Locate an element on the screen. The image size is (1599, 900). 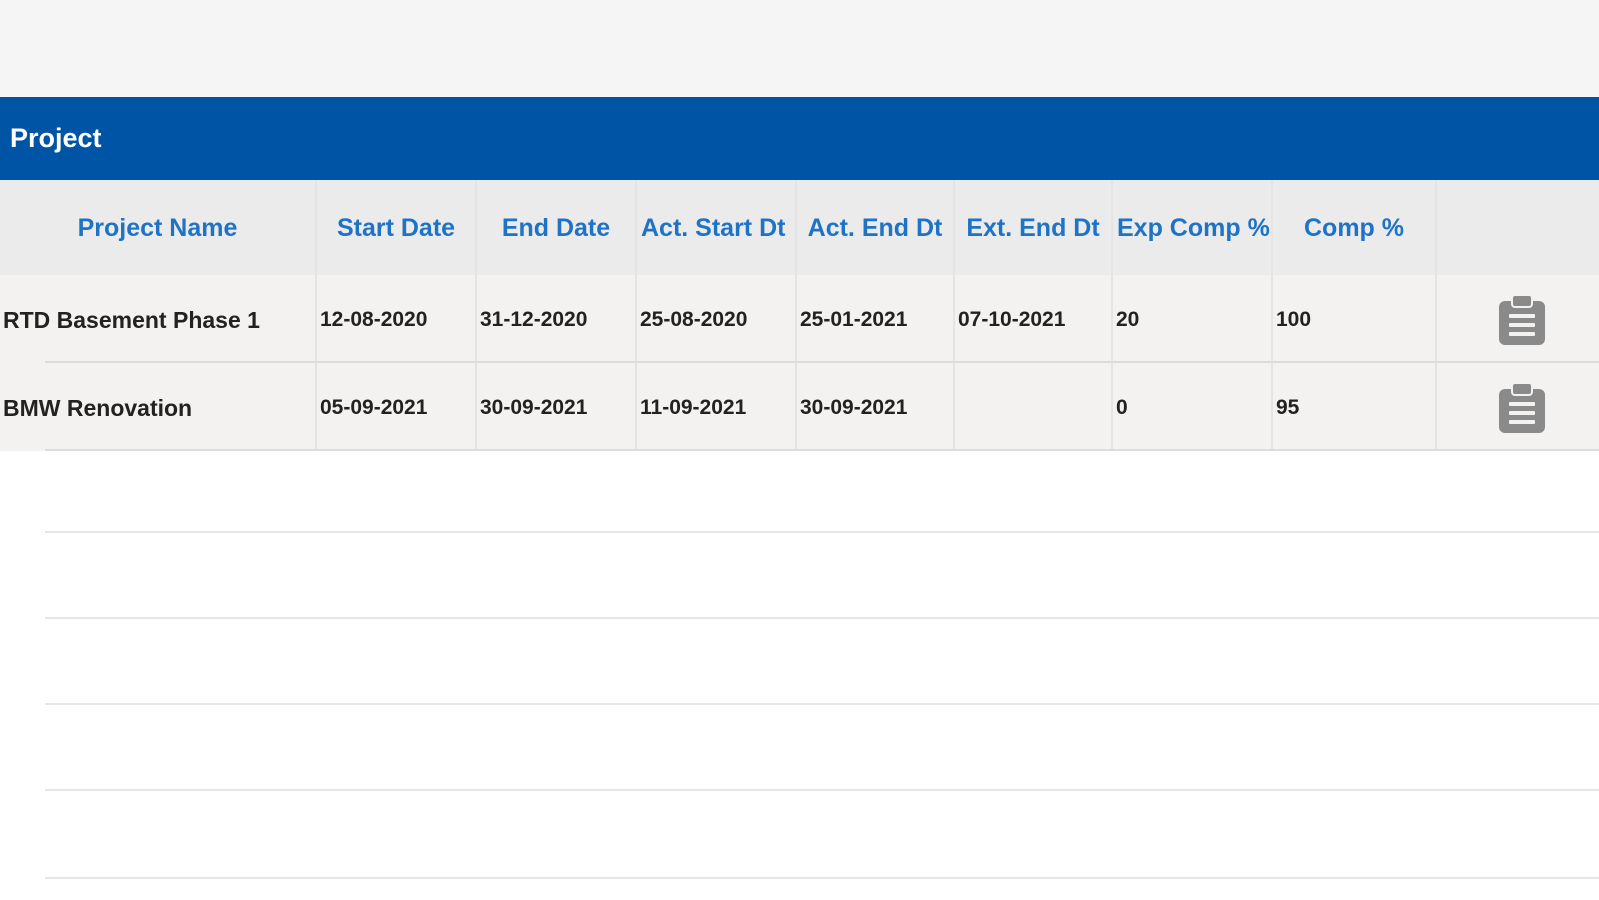
cell-end-date: 31-12-2020 is located at coordinates (557, 319).